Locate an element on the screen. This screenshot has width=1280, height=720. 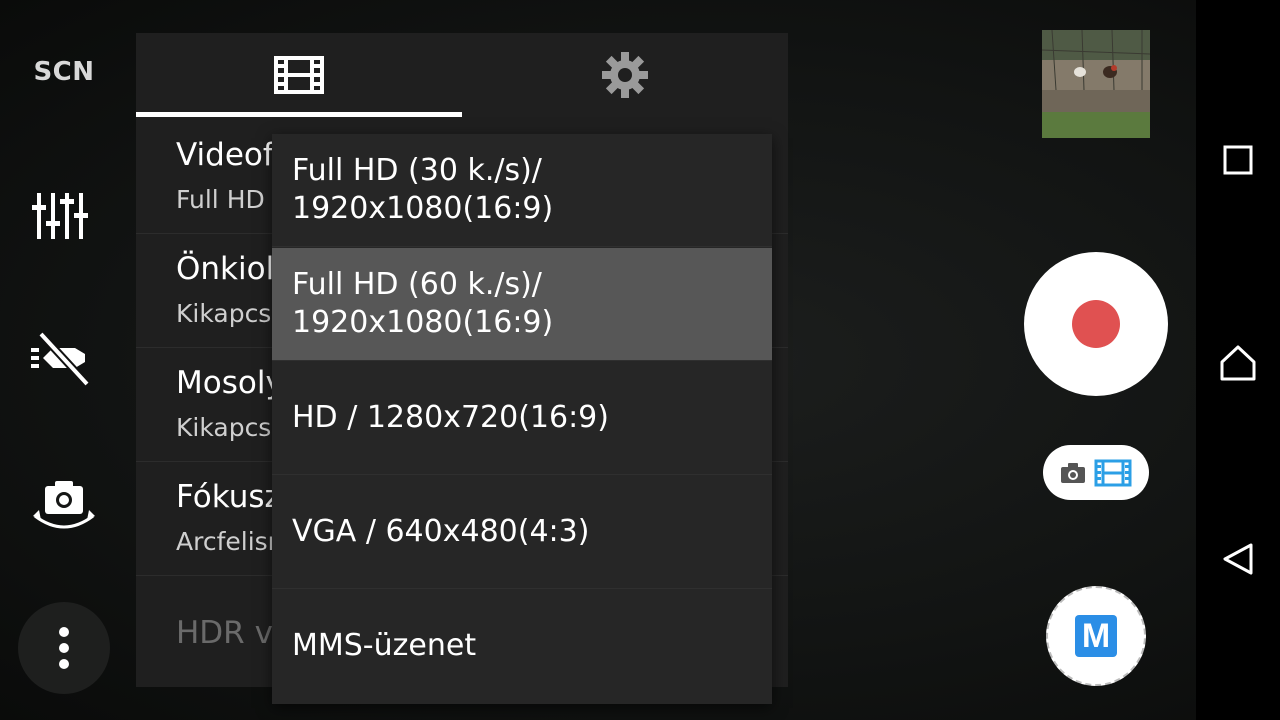
record-button is located at coordinates (1096, 324).